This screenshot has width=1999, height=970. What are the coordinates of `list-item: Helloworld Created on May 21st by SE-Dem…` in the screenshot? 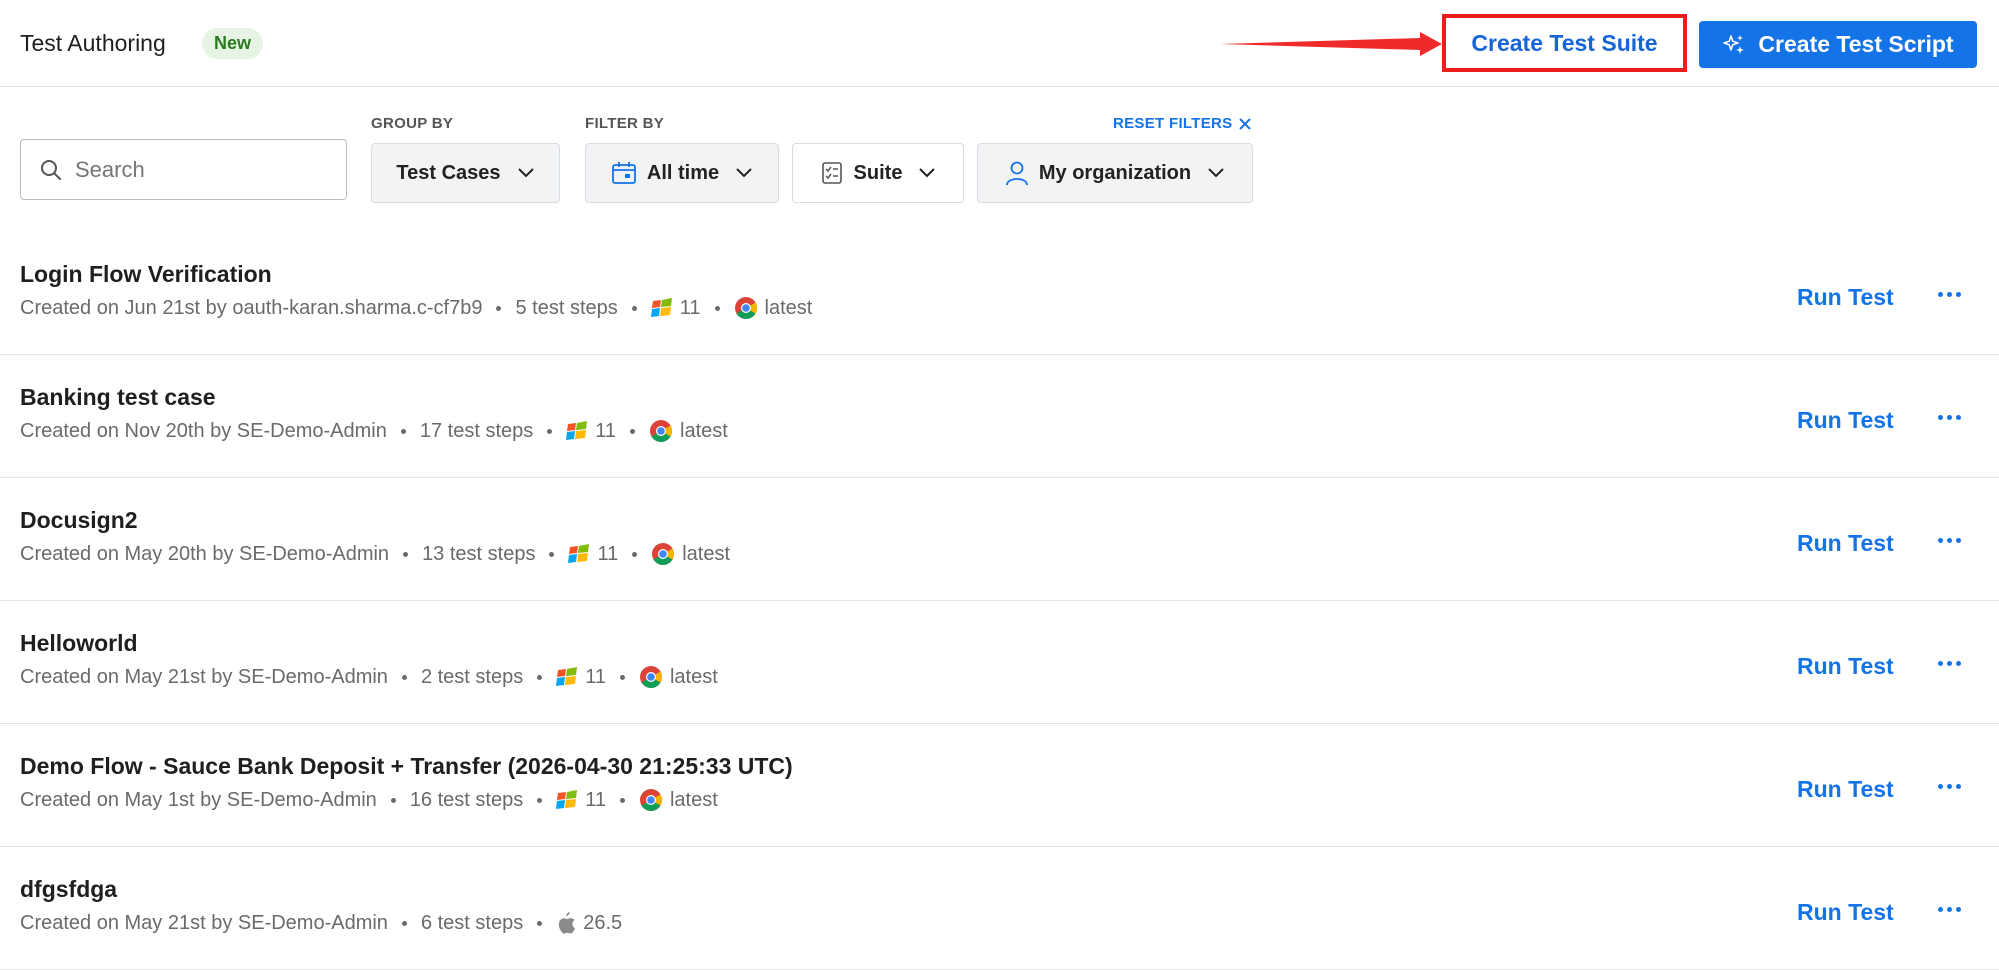 It's located at (999, 662).